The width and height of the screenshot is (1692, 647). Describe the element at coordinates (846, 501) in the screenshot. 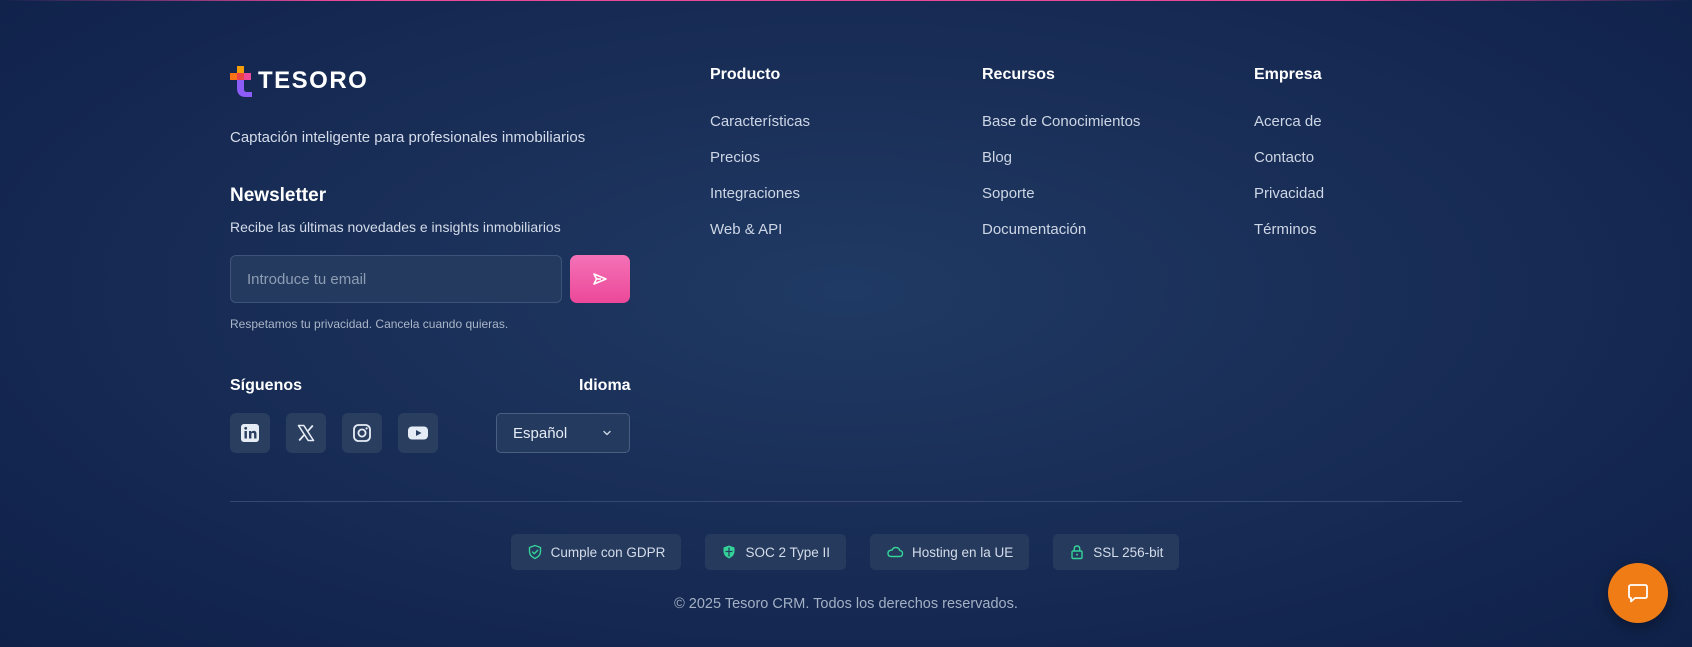

I see `footer-divider` at that location.